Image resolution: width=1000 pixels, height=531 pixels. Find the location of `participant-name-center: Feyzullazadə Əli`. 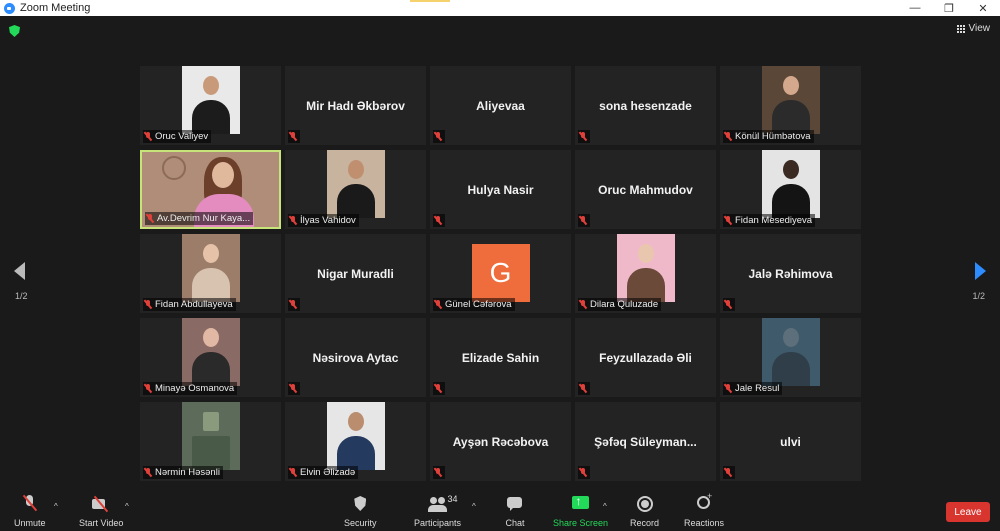

participant-name-center: Feyzullazadə Əli is located at coordinates (645, 357).